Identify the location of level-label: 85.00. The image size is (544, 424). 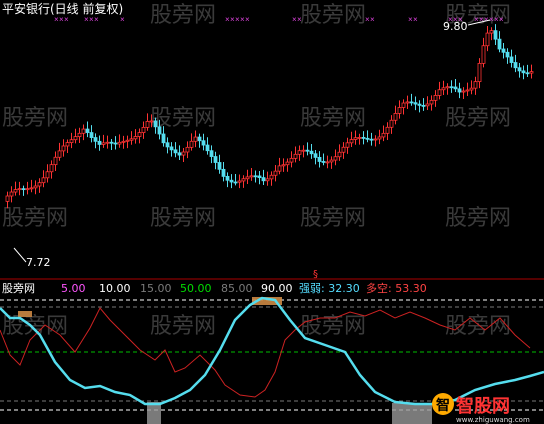
(237, 288).